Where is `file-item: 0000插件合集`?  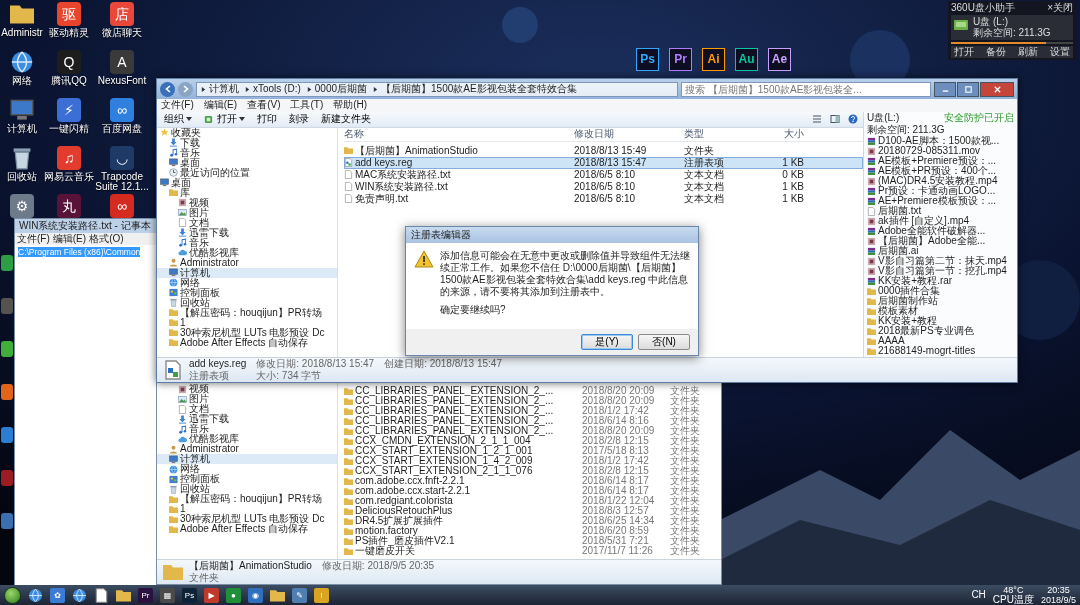 file-item: 0000插件合集 is located at coordinates (942, 291).